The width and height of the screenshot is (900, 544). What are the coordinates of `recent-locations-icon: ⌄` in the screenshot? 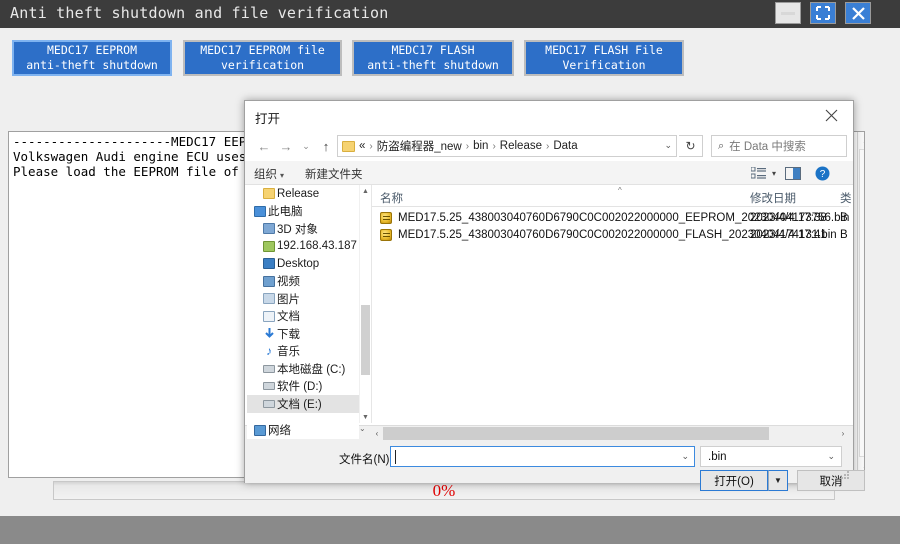 It's located at (306, 146).